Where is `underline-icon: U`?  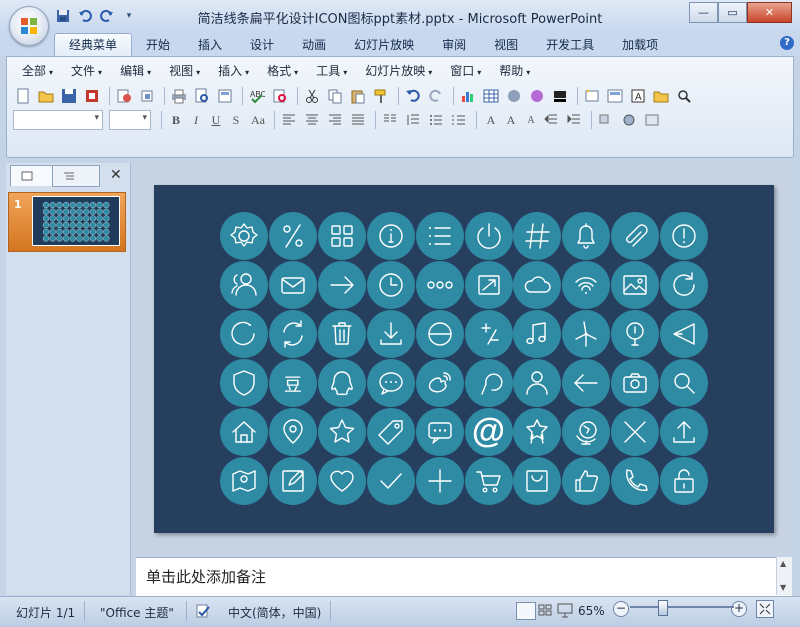 underline-icon: U is located at coordinates (216, 120).